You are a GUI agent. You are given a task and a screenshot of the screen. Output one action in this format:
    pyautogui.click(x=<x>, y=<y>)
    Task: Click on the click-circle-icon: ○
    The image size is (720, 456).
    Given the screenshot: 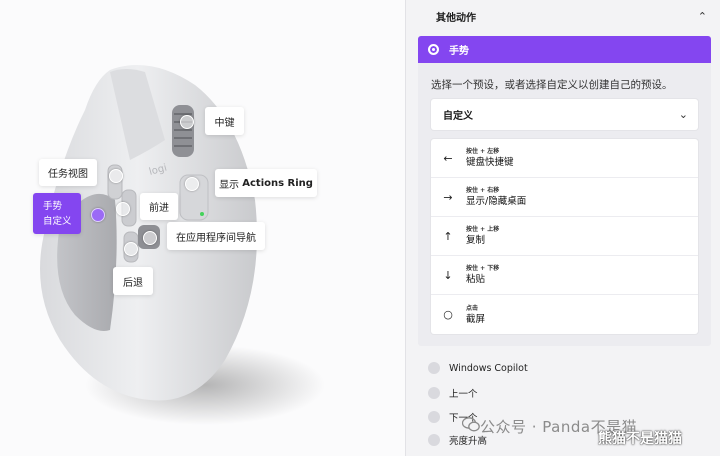 What is the action you would take?
    pyautogui.click(x=448, y=314)
    